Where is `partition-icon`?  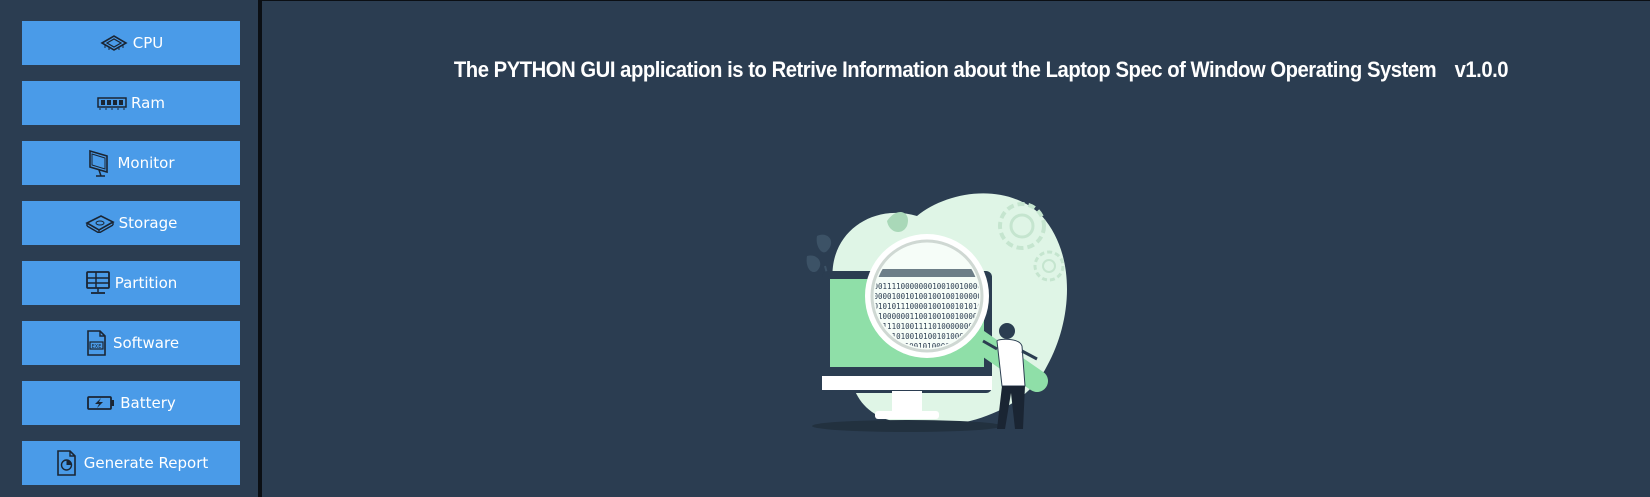
partition-icon is located at coordinates (98, 283).